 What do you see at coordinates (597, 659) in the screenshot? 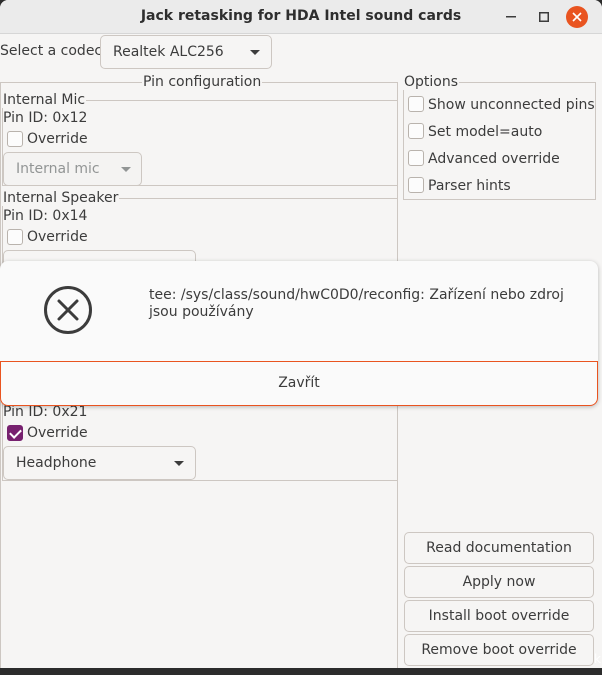
I see `background-text: k` at bounding box center [597, 659].